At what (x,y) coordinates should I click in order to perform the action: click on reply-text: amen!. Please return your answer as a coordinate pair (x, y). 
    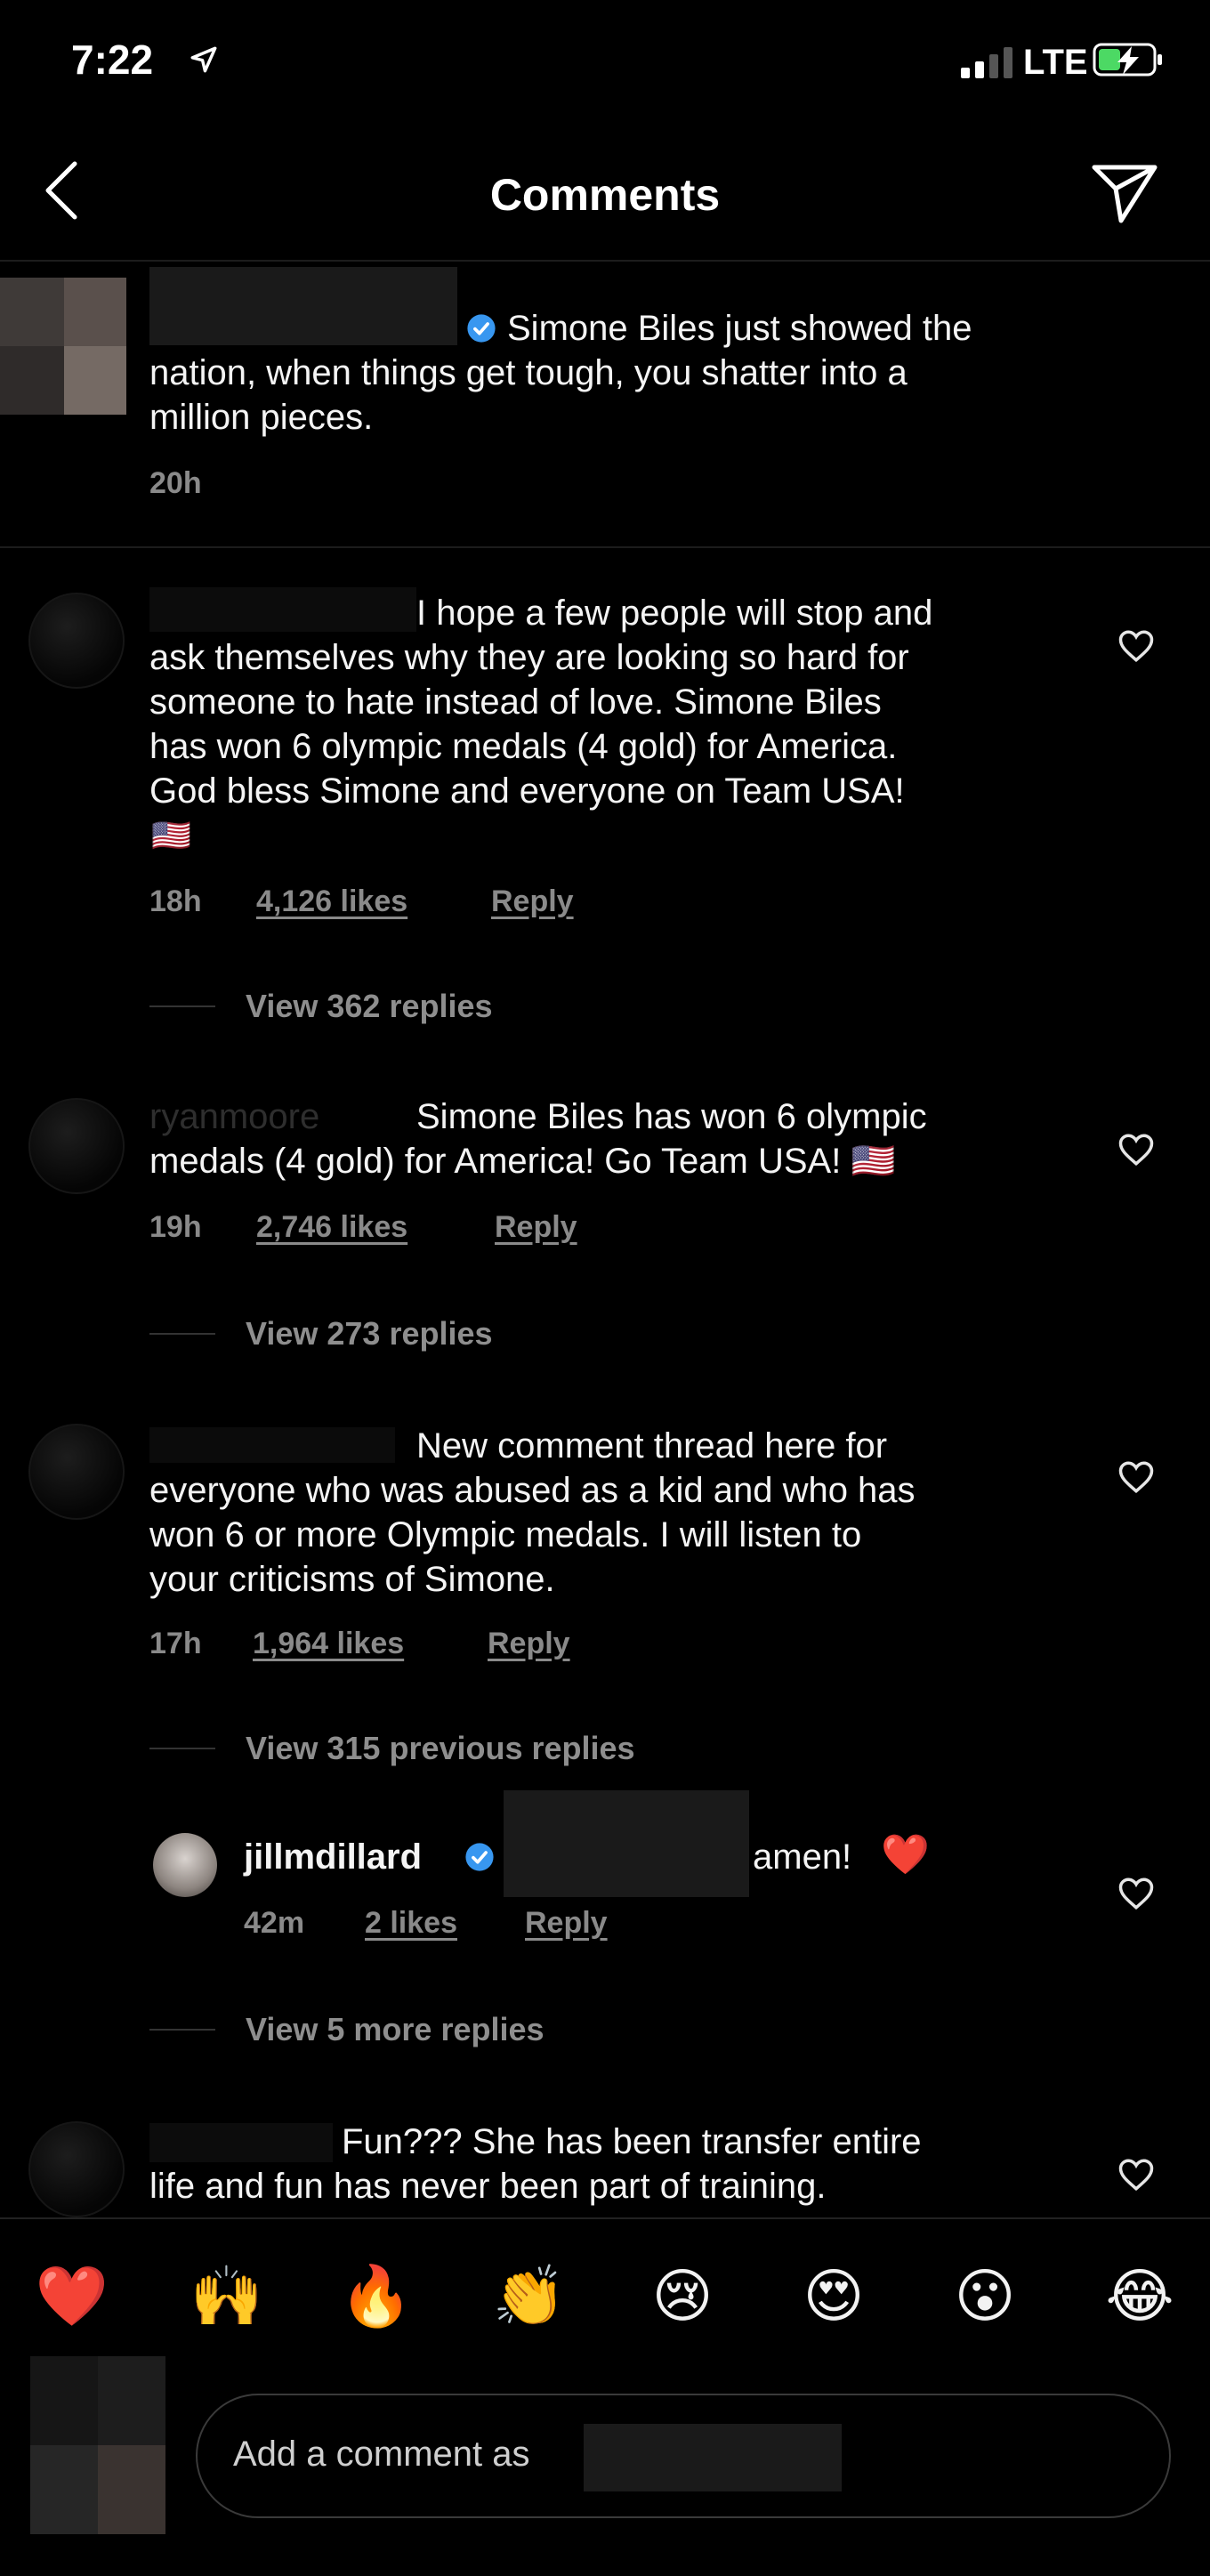
    Looking at the image, I should click on (802, 1857).